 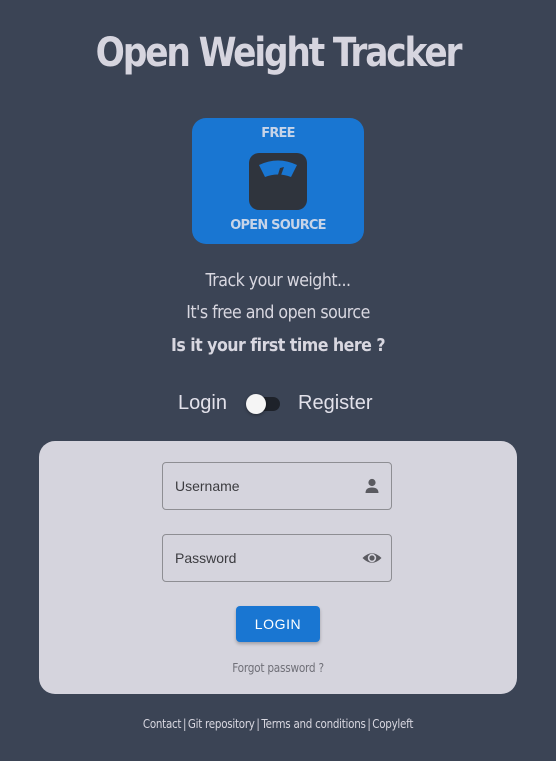 What do you see at coordinates (372, 486) in the screenshot?
I see `person-icon` at bounding box center [372, 486].